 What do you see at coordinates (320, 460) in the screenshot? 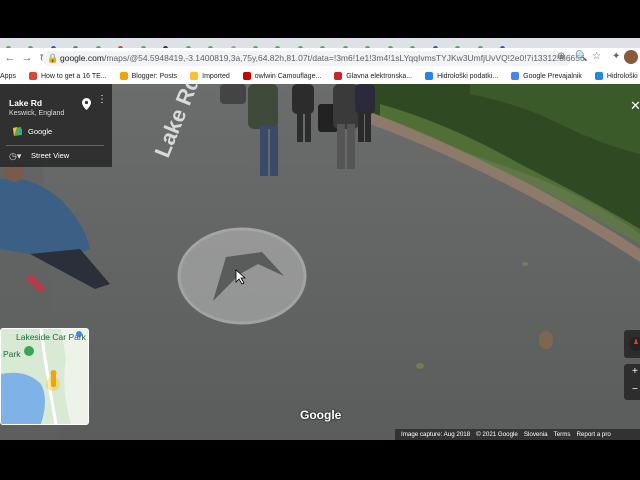
I see `bottom-letterbox` at bounding box center [320, 460].